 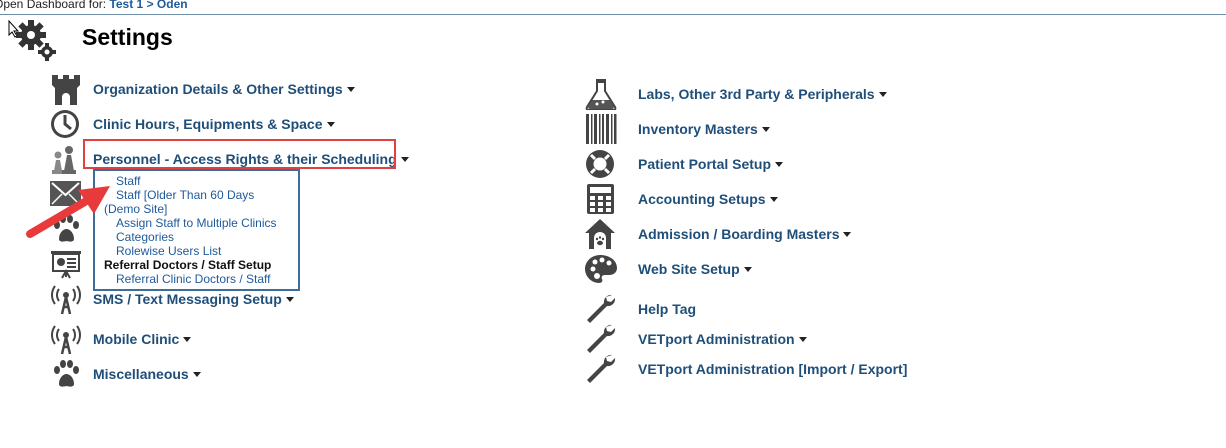 I want to click on menu-mobile-clinic-label: Mobile Clinic, so click(x=136, y=339).